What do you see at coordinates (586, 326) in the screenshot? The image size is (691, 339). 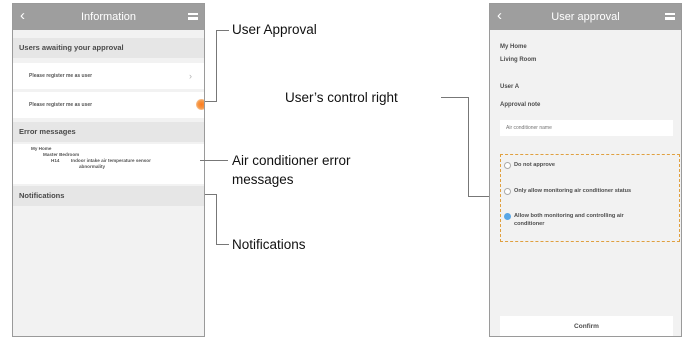 I see `confirm-button: Confirm` at bounding box center [586, 326].